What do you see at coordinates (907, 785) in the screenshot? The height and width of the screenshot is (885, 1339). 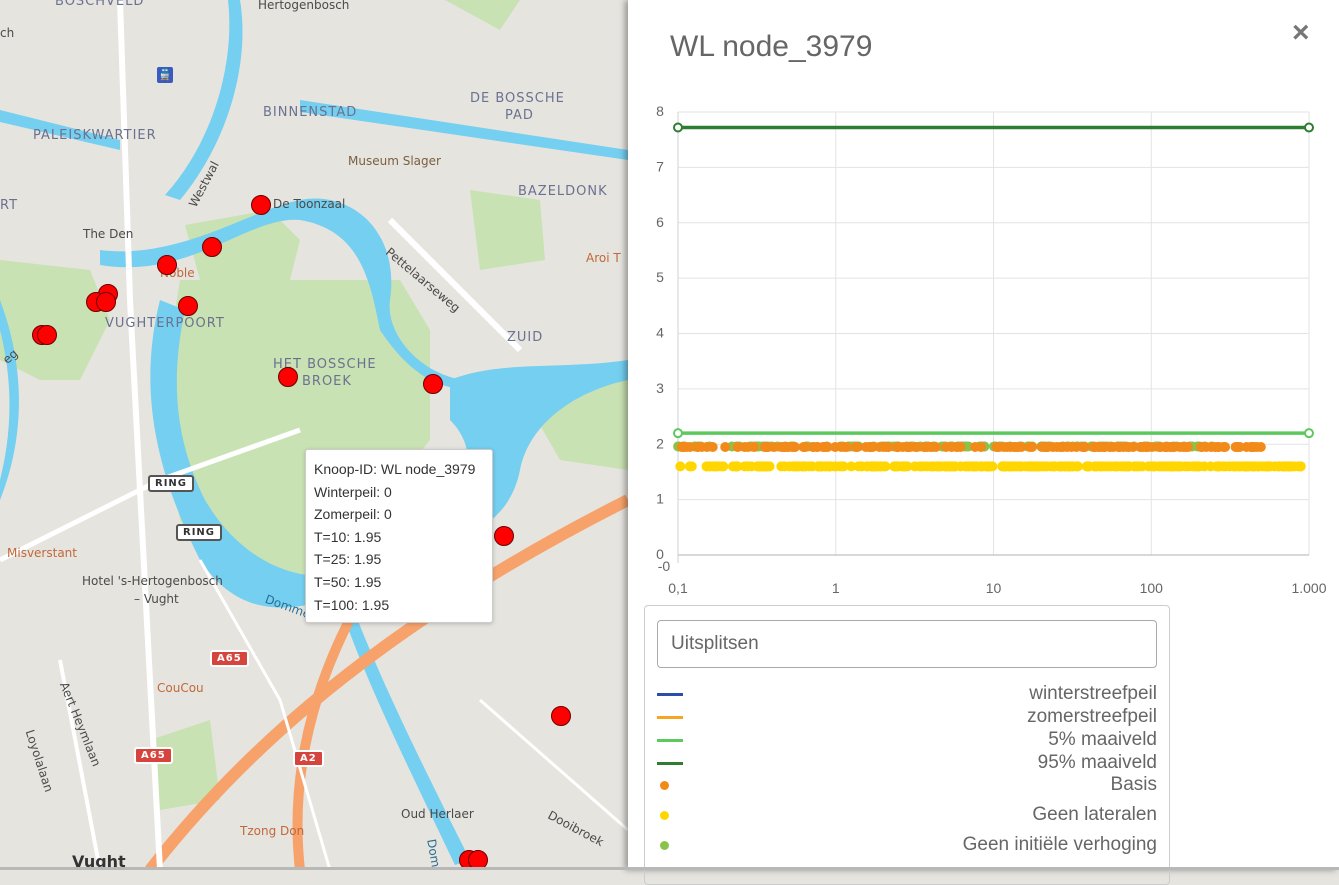 I see `legend-item: Basis` at bounding box center [907, 785].